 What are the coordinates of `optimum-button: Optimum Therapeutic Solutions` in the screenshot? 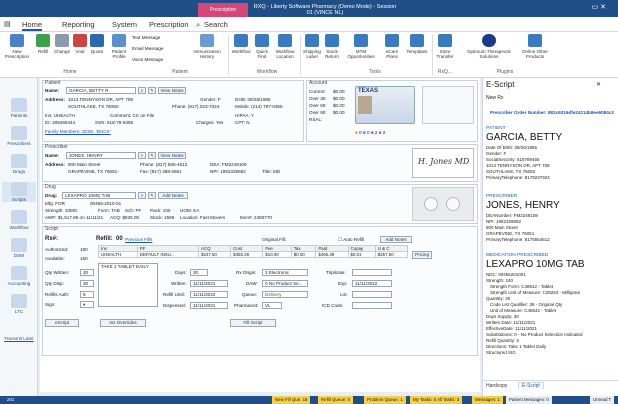 It's located at (489, 46).